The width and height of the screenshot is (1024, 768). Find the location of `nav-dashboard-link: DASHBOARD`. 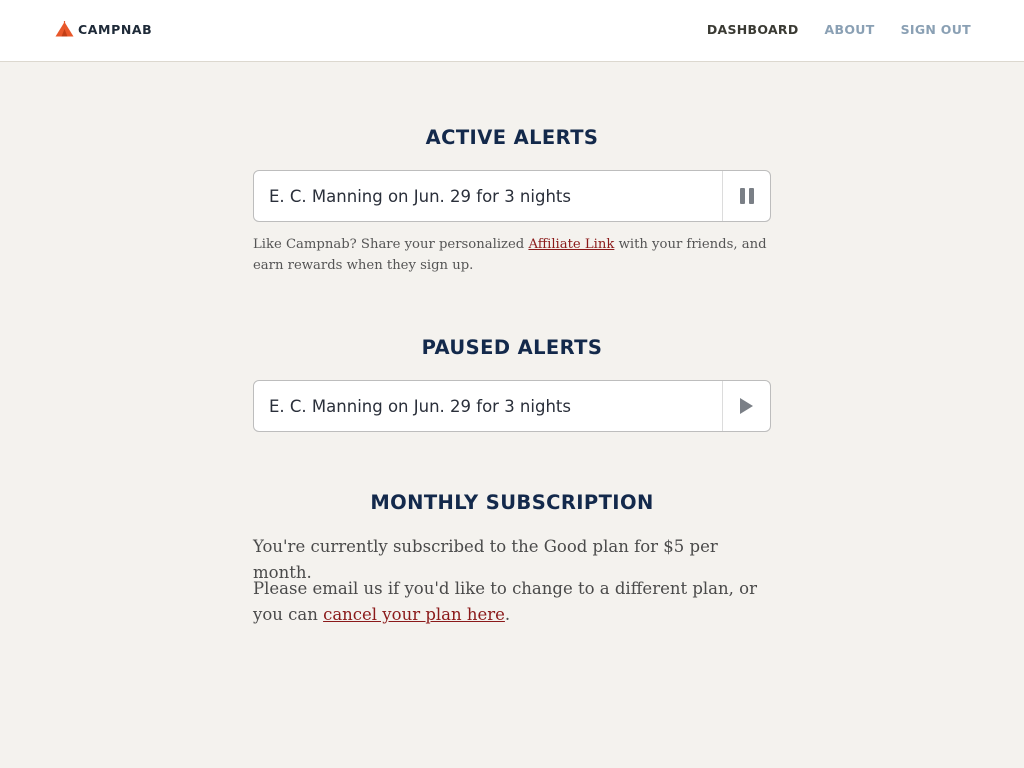

nav-dashboard-link: DASHBOARD is located at coordinates (753, 29).